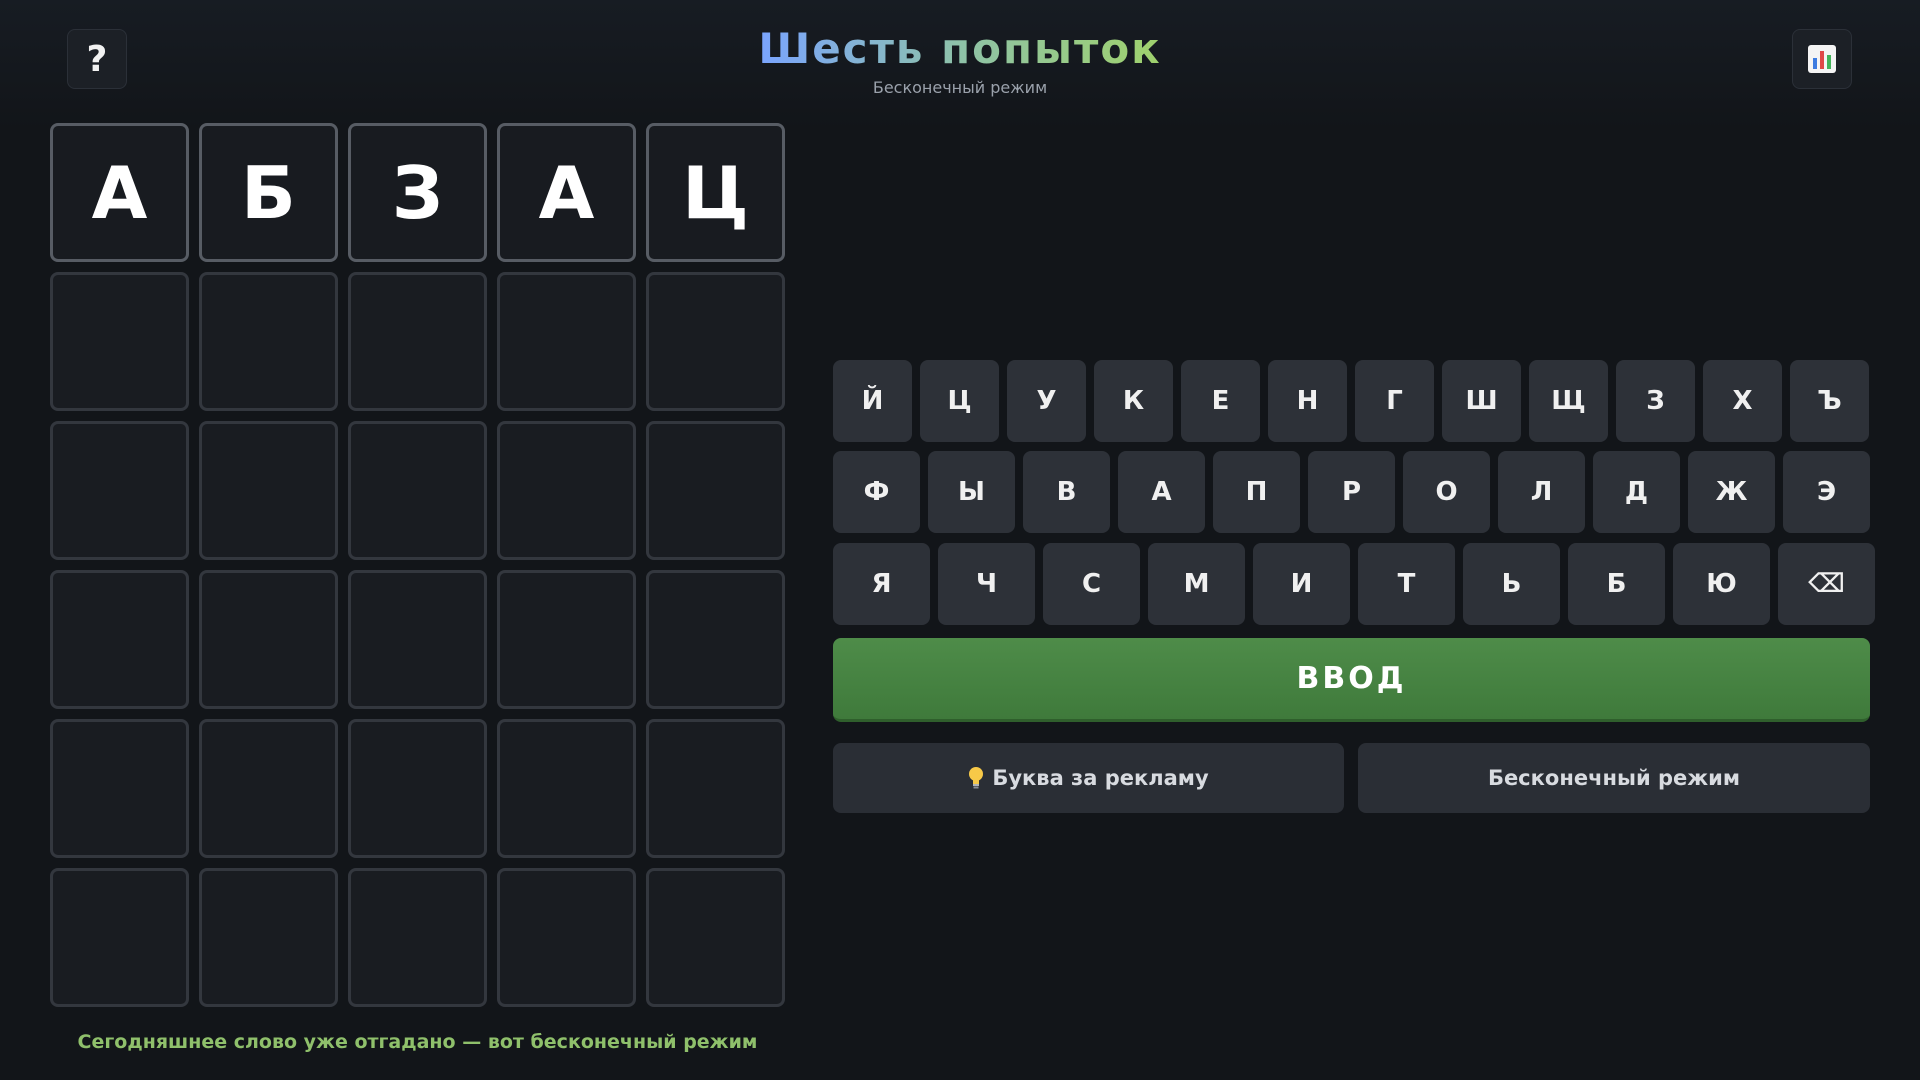 Image resolution: width=1920 pixels, height=1080 pixels. Describe the element at coordinates (268, 192) in the screenshot. I see `board-tile: Б` at that location.